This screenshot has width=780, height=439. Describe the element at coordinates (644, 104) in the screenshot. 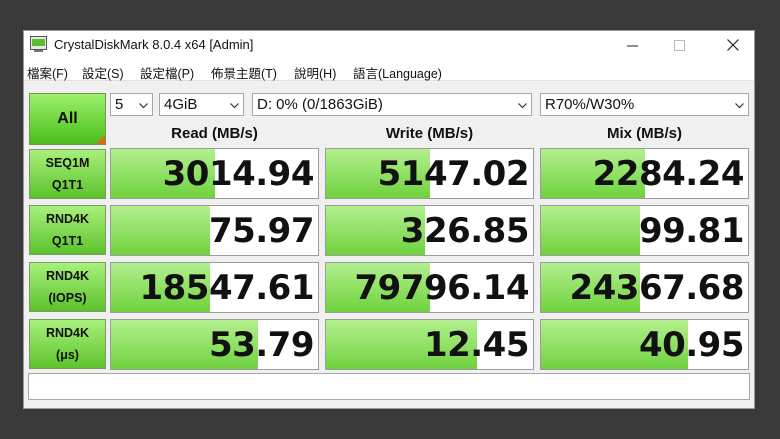

I see `mix-mode-select: R70%/W30%` at that location.